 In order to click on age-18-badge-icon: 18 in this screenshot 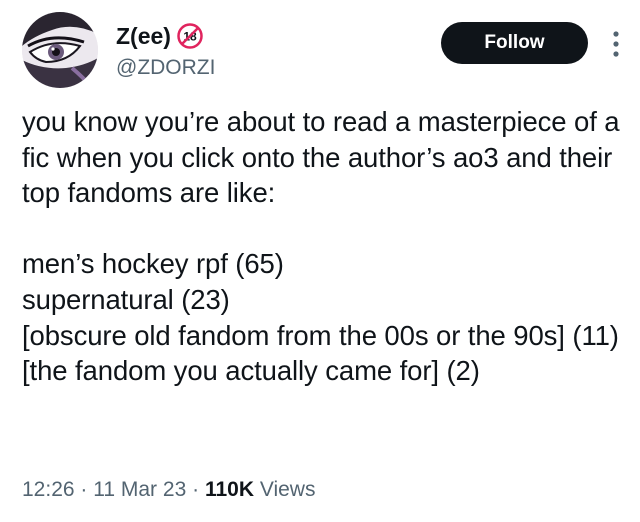, I will do `click(190, 36)`.